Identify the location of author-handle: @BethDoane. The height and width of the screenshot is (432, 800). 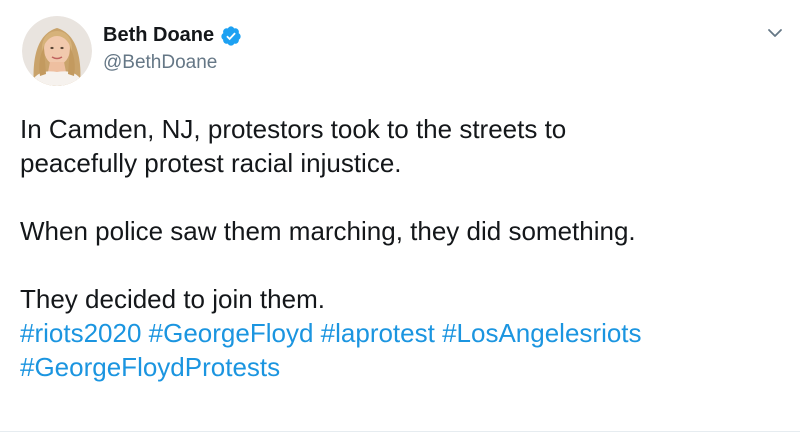
(160, 63).